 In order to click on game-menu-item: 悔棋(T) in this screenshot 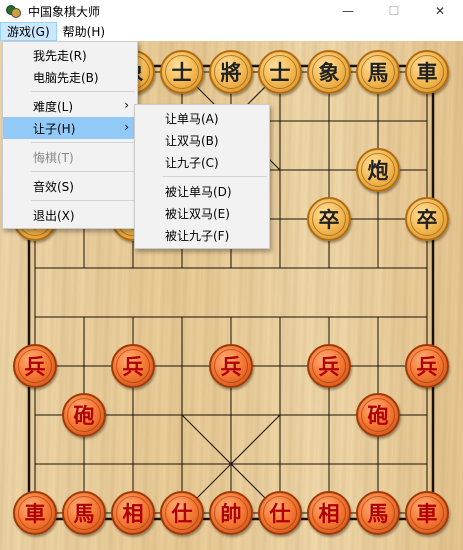, I will do `click(70, 157)`.